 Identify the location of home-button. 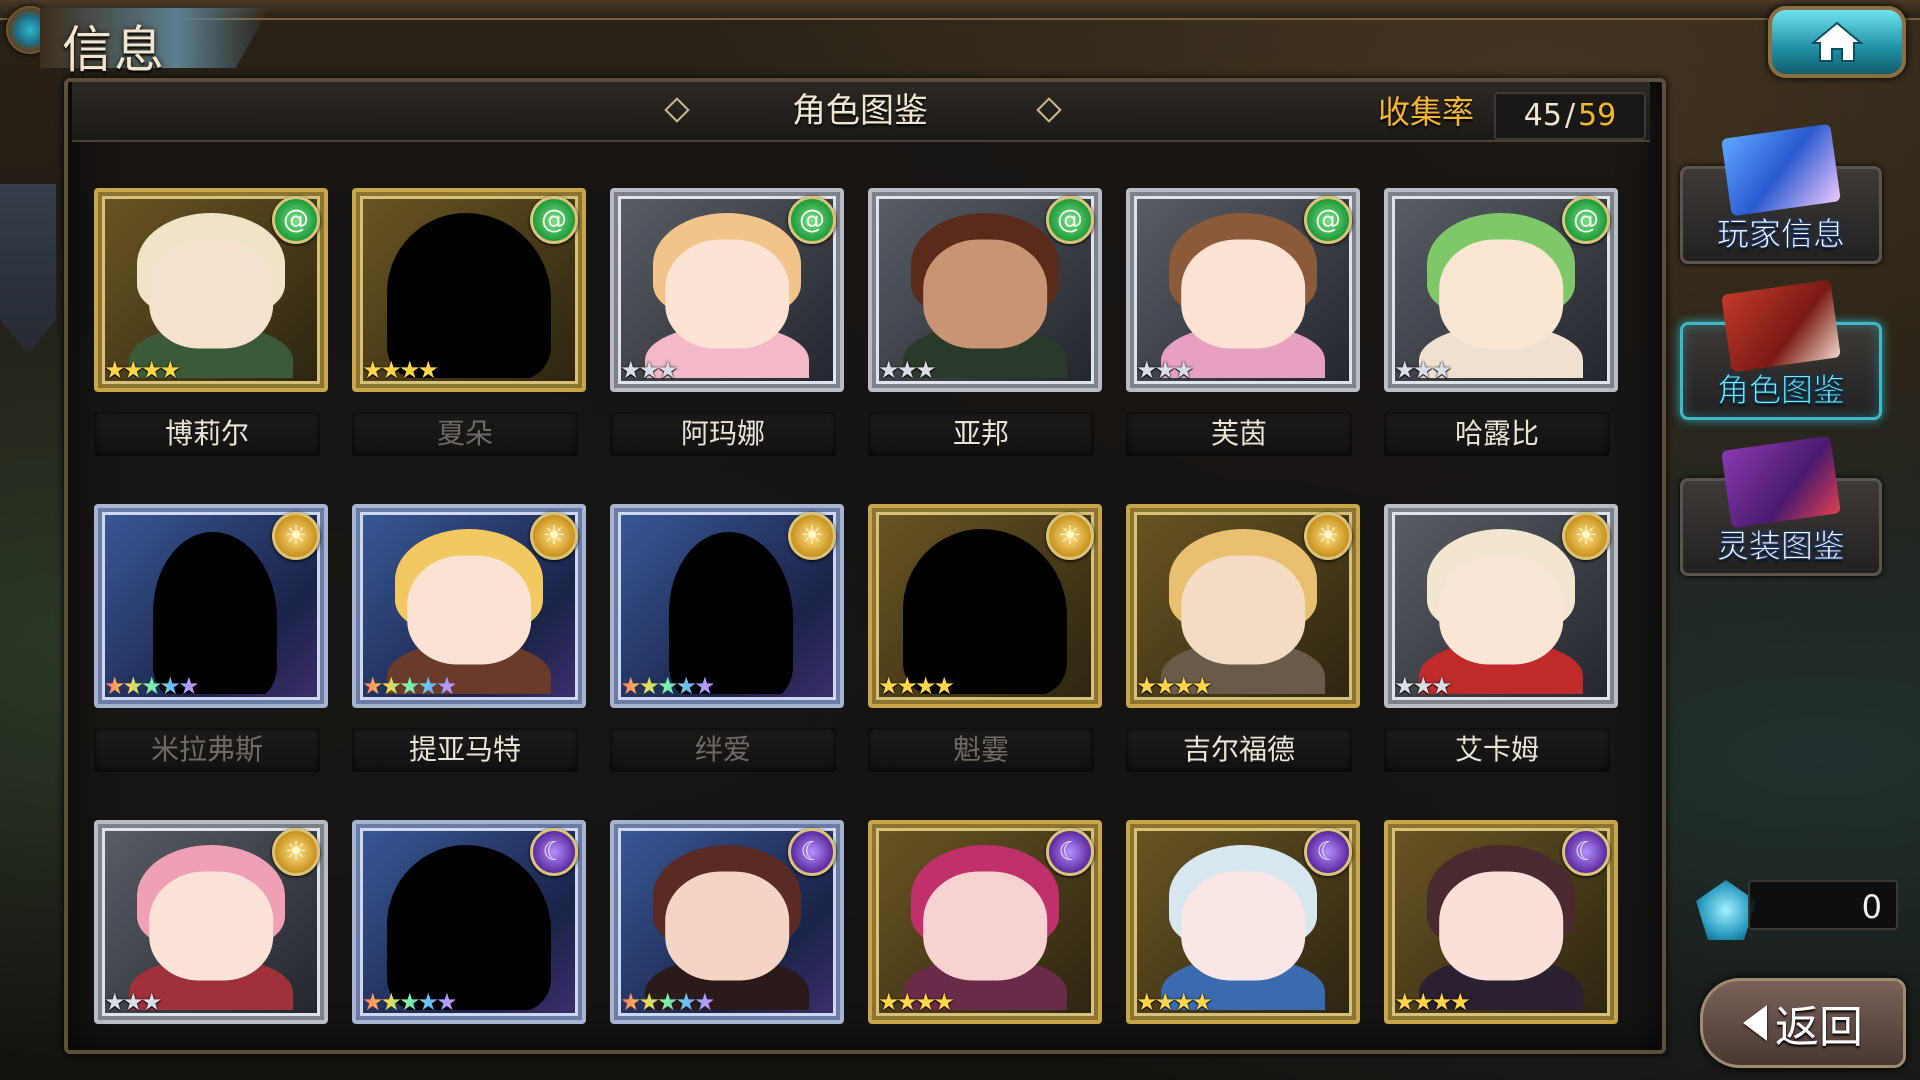
(1837, 42).